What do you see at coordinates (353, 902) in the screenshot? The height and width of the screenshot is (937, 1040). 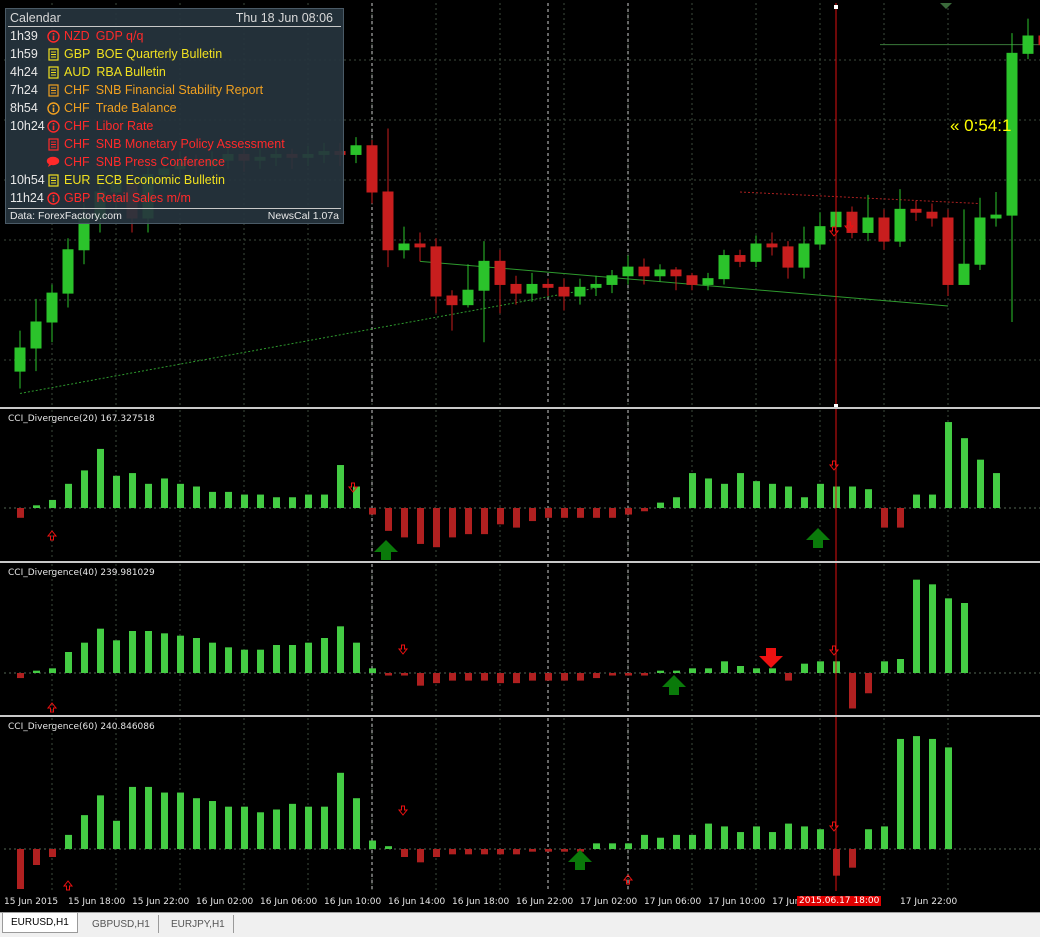 I see `time-axis-label: 16 Jun 10:00` at bounding box center [353, 902].